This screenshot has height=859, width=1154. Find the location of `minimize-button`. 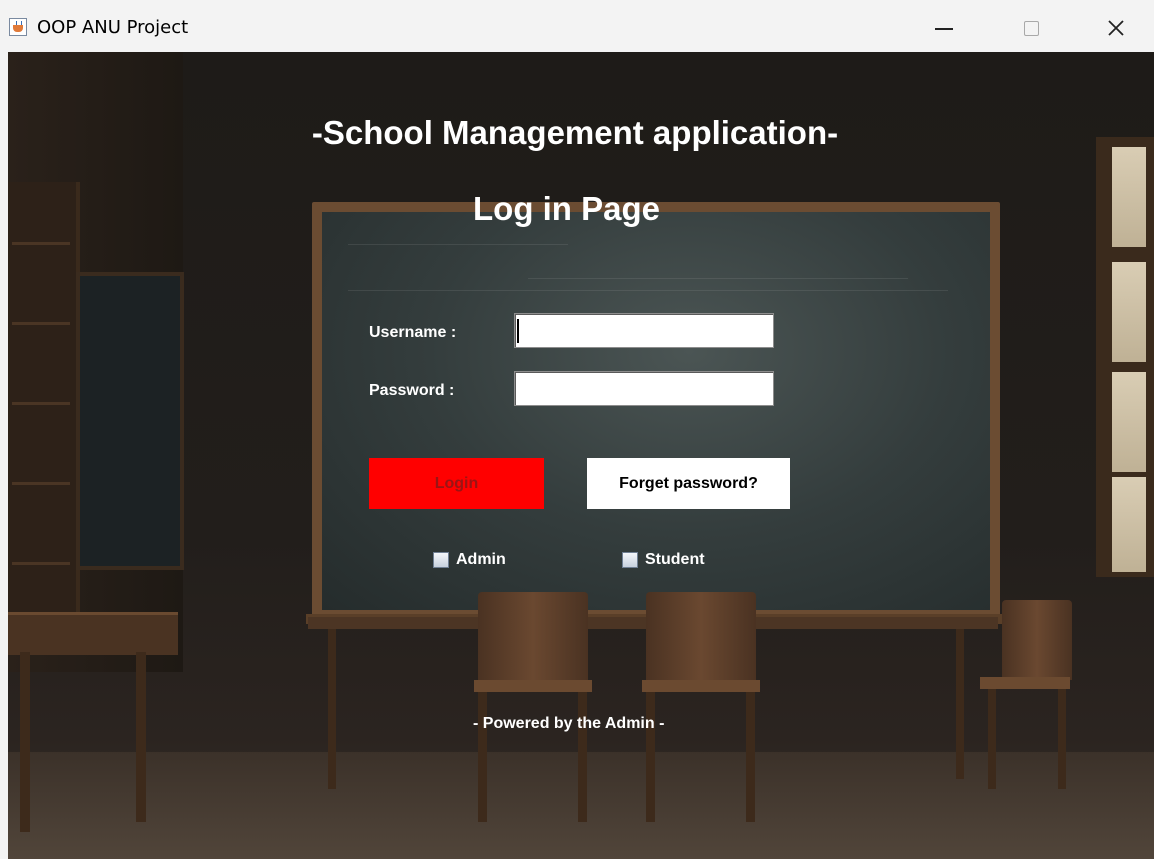

minimize-button is located at coordinates (944, 28).